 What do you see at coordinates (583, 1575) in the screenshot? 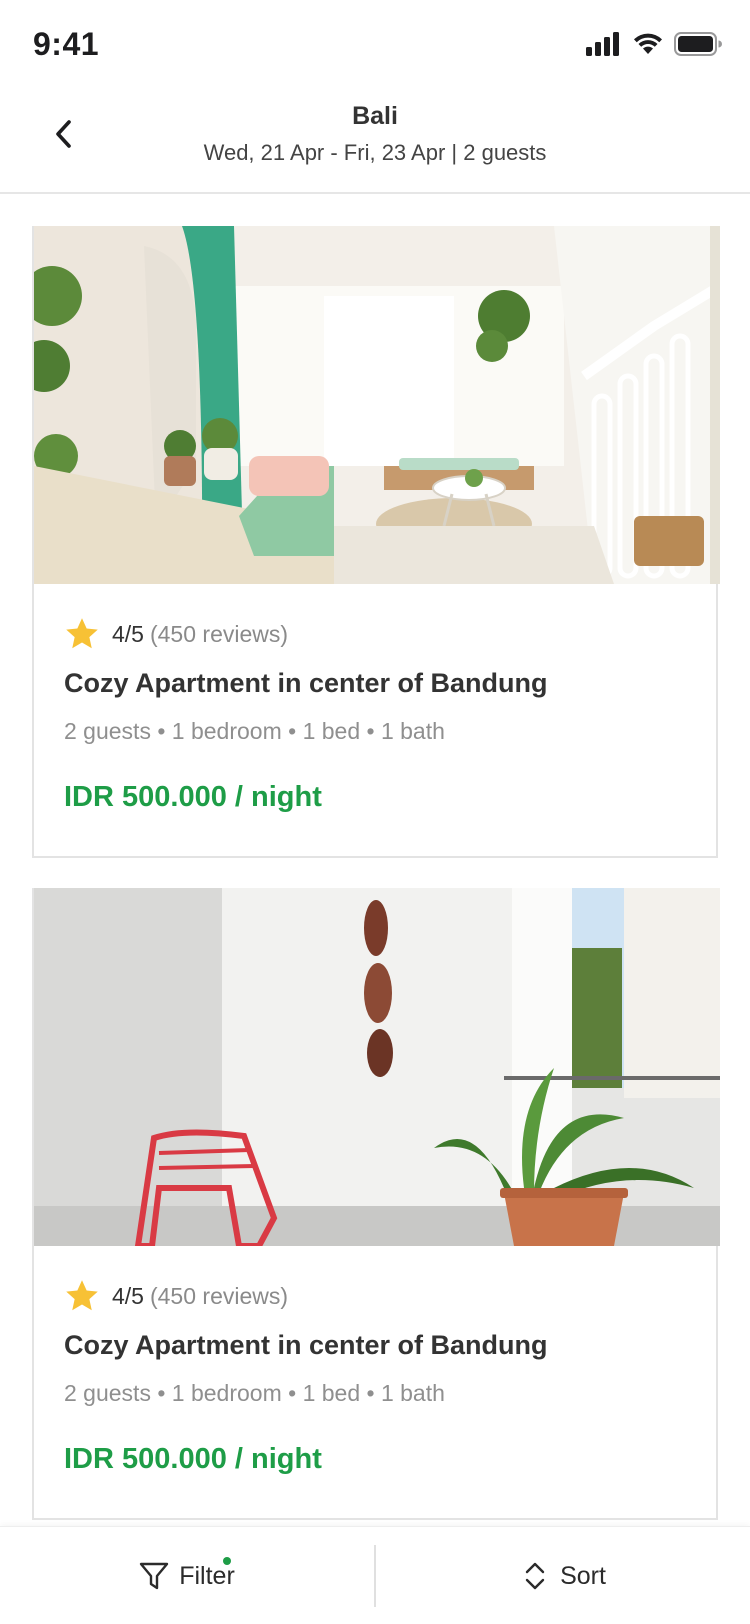
I see `sort-label: Sort` at bounding box center [583, 1575].